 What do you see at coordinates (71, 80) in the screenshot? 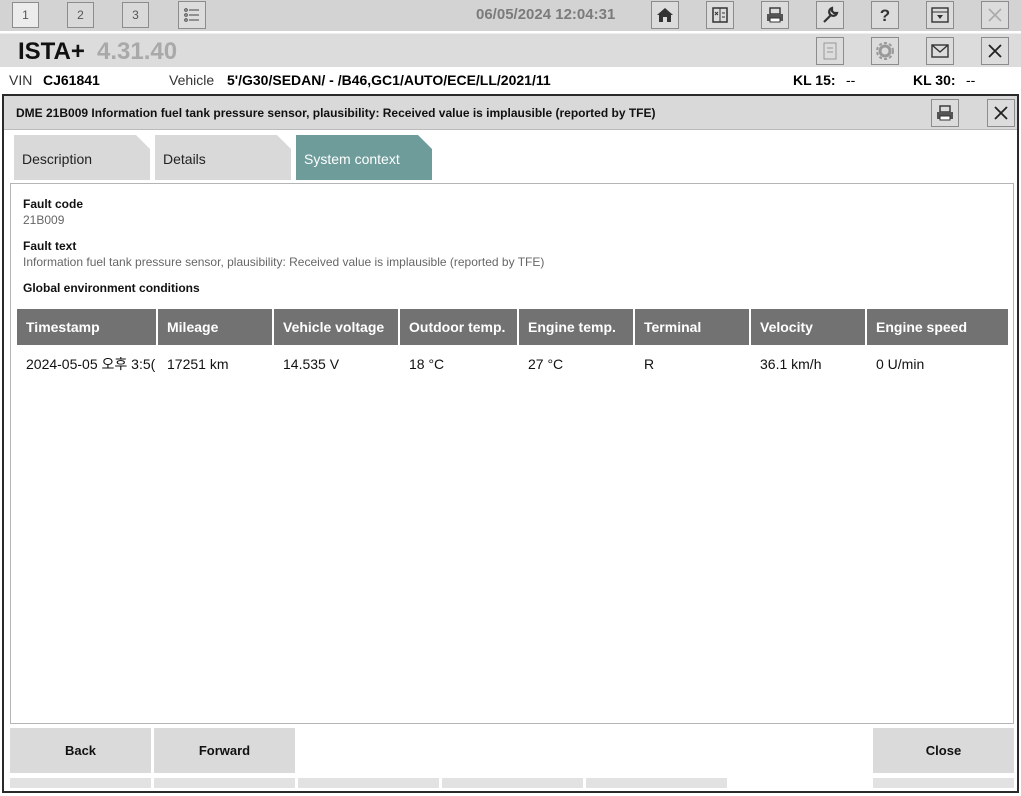
I see `vin-value: CJ61841` at bounding box center [71, 80].